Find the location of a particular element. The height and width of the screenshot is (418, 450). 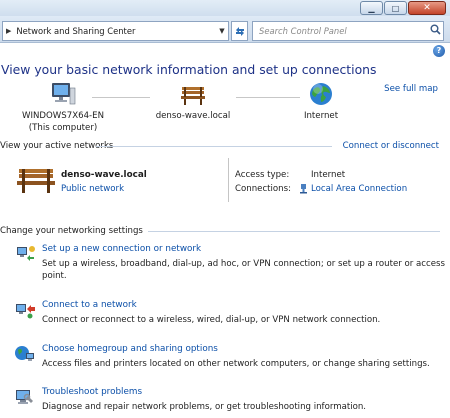

map-connector is located at coordinates (121, 97).